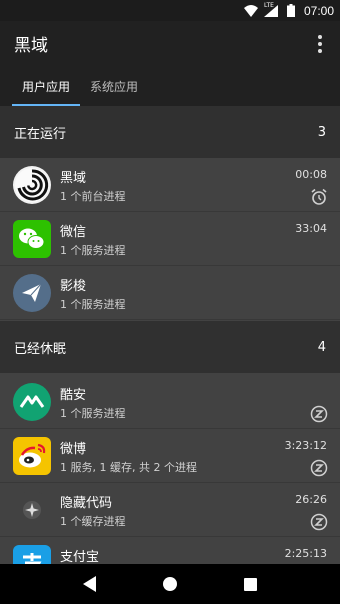 The height and width of the screenshot is (604, 340). I want to click on app-title: 黑域, so click(31, 46).